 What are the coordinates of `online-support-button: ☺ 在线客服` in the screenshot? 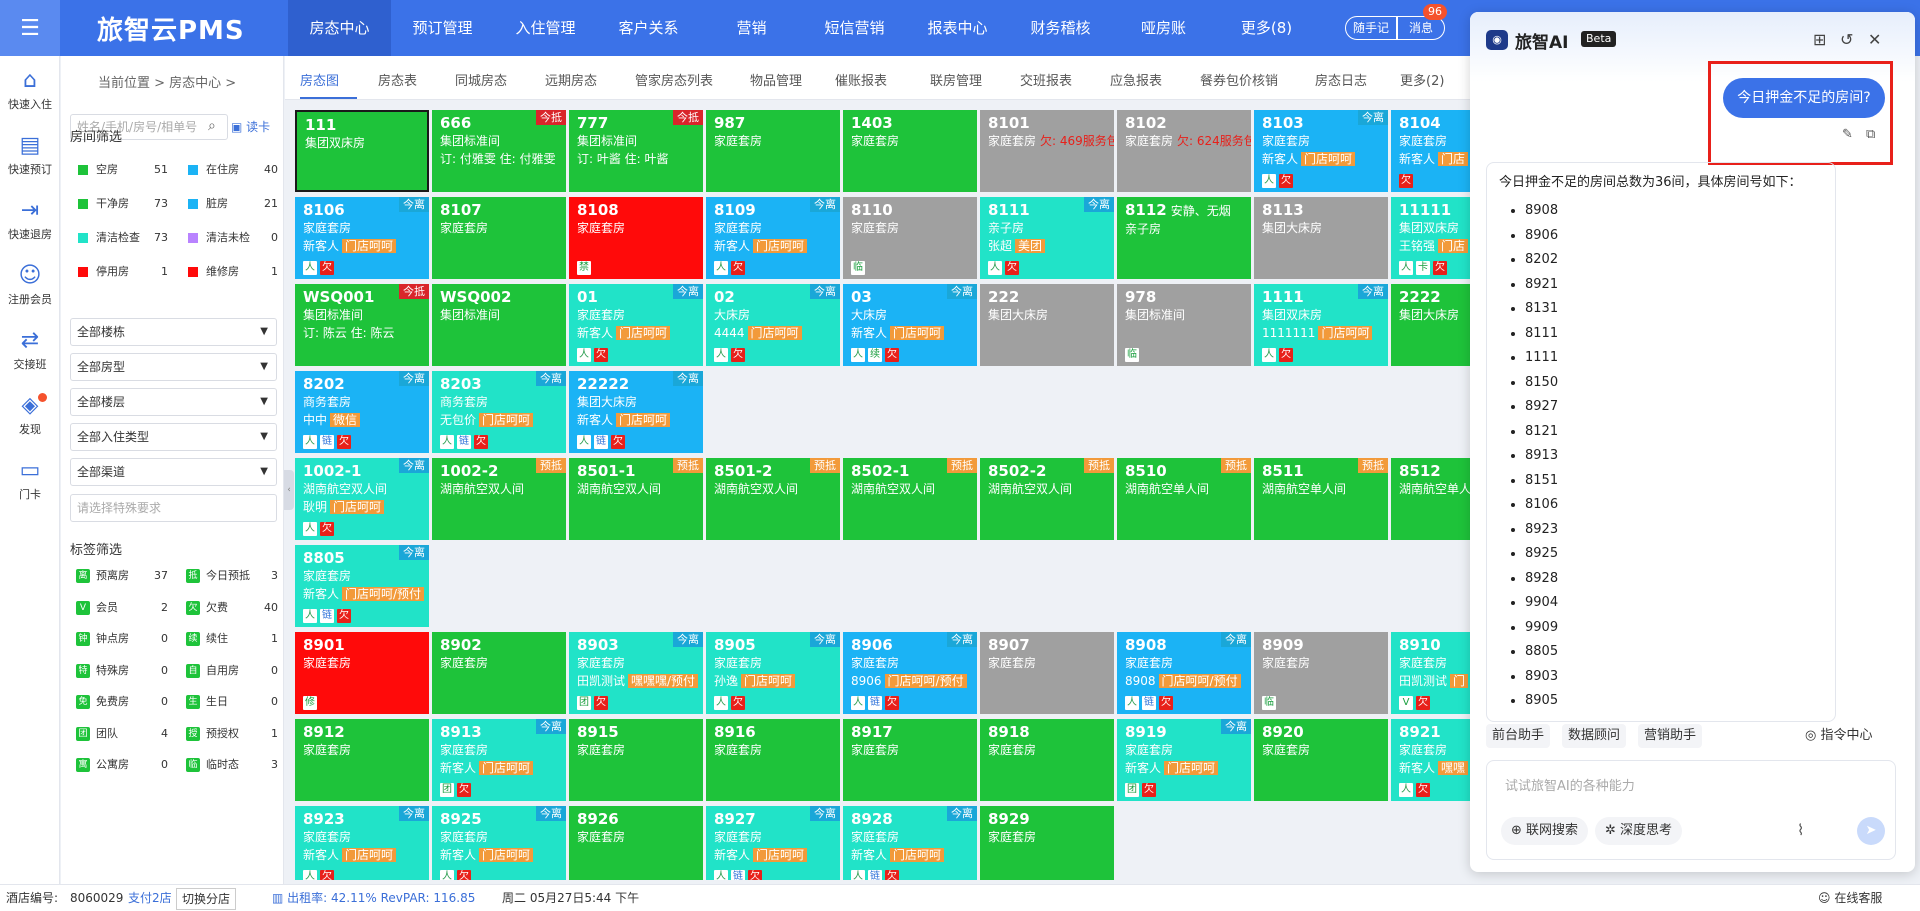 It's located at (1850, 898).